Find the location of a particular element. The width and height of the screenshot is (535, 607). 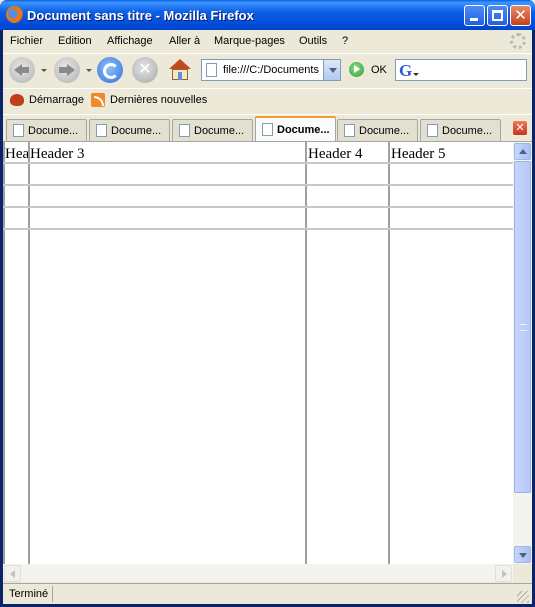

close-icon: ✕ is located at coordinates (520, 15).